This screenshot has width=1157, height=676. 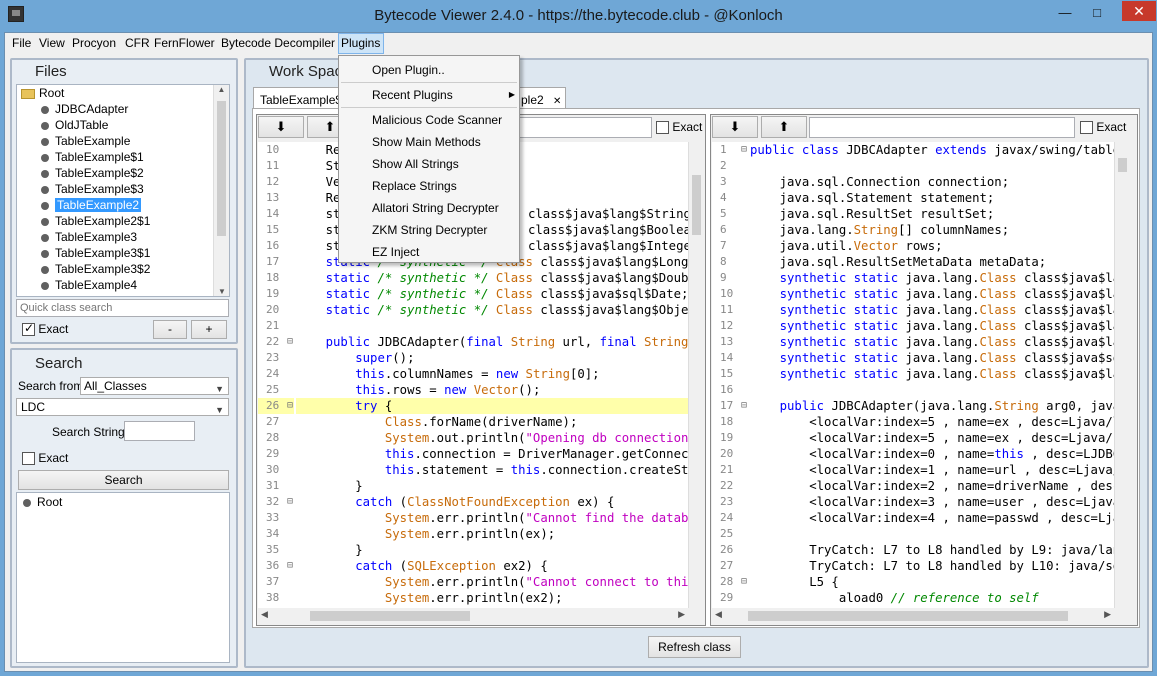 What do you see at coordinates (123, 502) in the screenshot?
I see `search-result-root: Root` at bounding box center [123, 502].